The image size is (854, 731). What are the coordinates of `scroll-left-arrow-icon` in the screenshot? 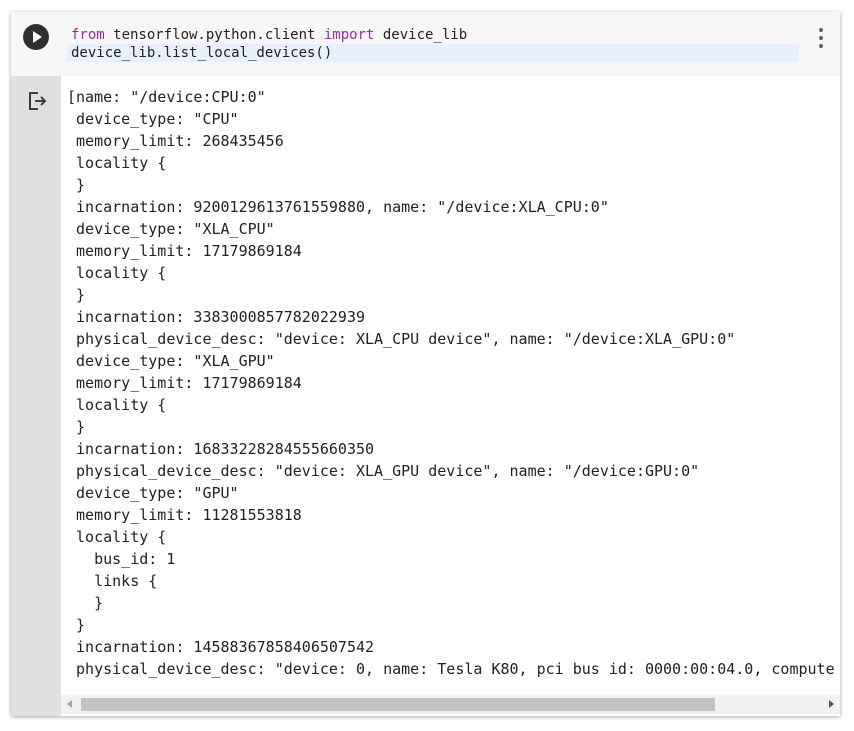 It's located at (69, 704).